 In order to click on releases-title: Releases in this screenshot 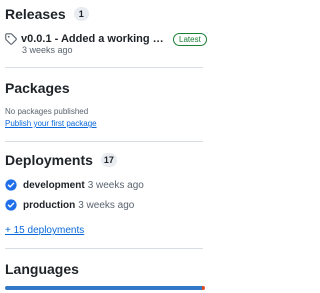, I will do `click(35, 14)`.